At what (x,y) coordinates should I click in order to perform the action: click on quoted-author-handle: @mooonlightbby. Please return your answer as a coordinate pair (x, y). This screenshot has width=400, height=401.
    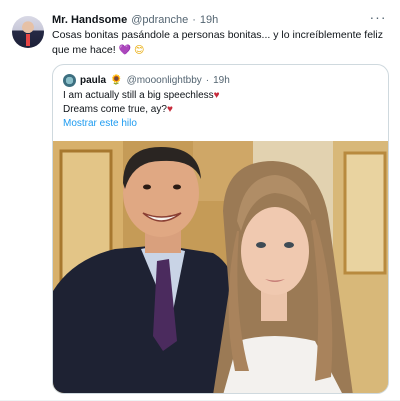
    Looking at the image, I should click on (164, 80).